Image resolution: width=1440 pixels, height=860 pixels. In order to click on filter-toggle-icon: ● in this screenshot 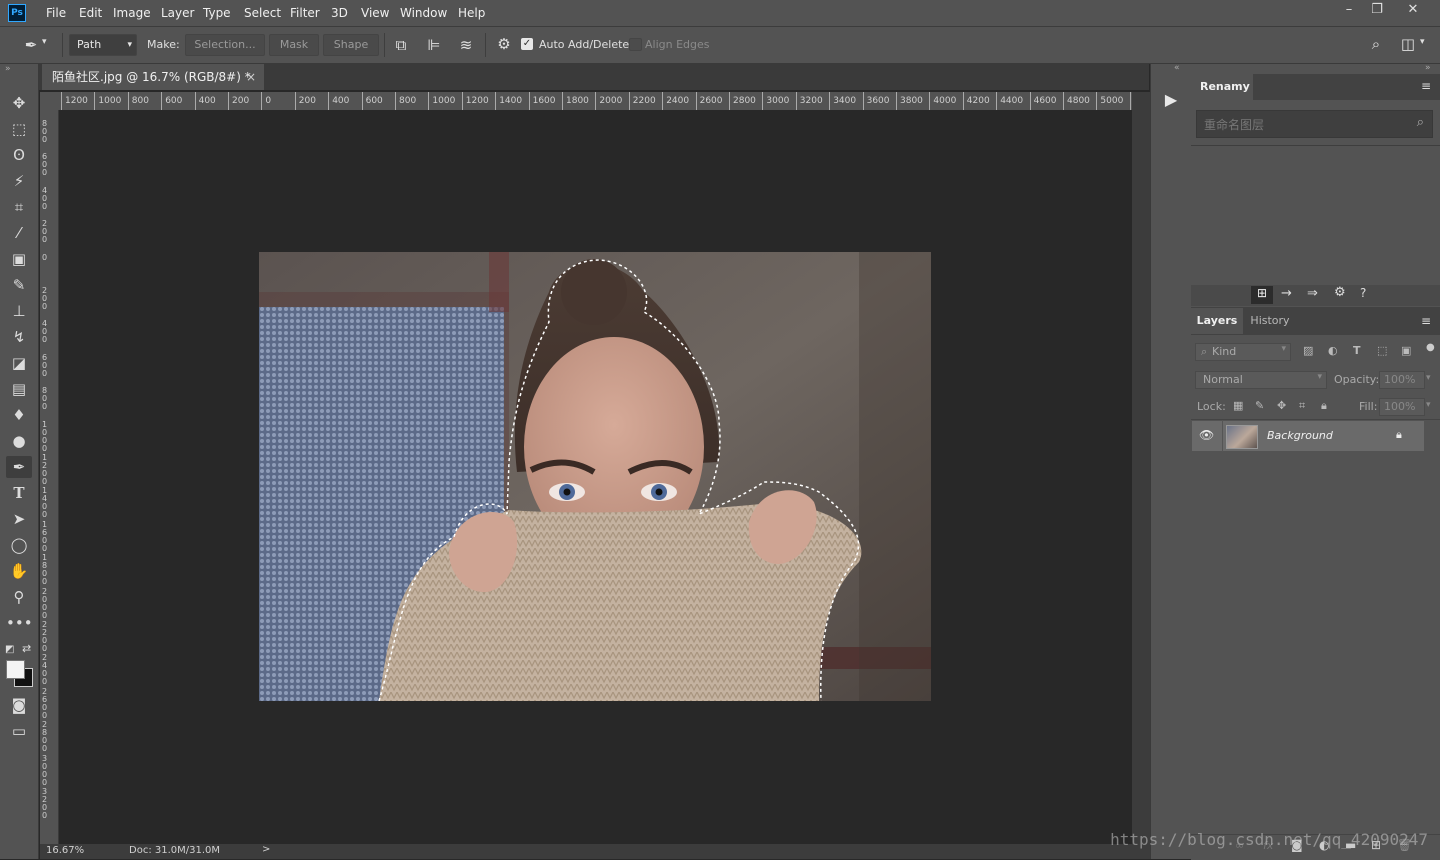, I will do `click(1430, 347)`.